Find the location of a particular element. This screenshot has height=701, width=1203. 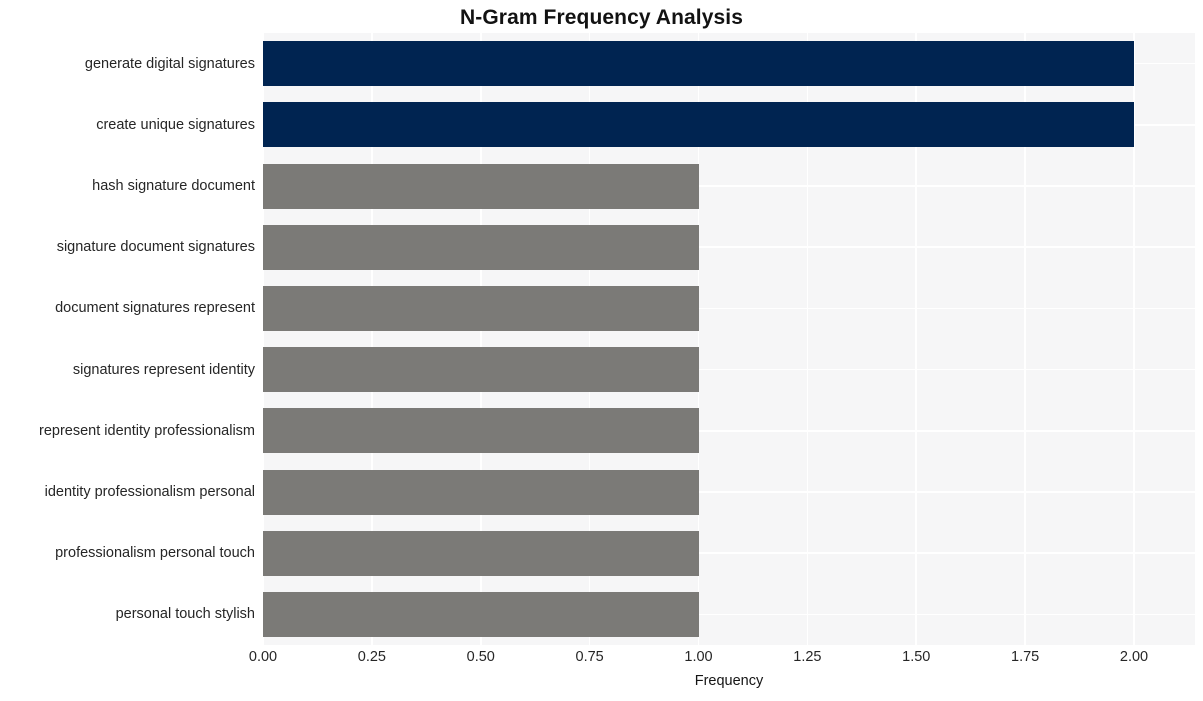

y-axis-tick-label: generate digital signatures is located at coordinates (169, 63).